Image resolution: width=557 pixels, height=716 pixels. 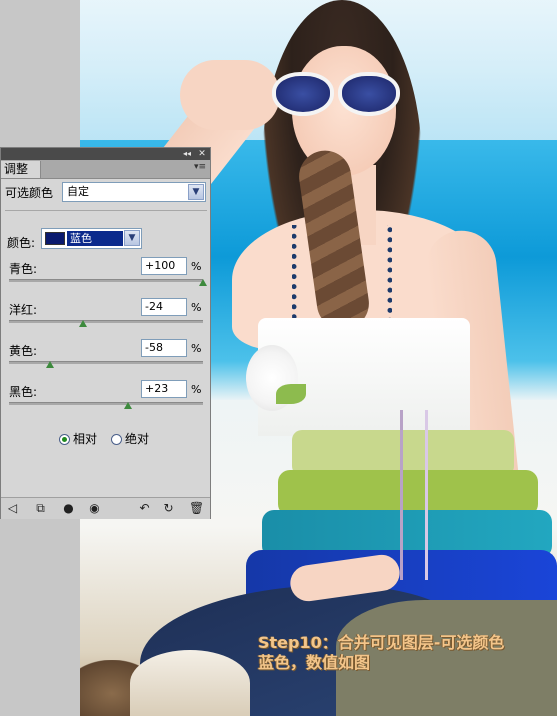 What do you see at coordinates (203, 282) in the screenshot?
I see `cyan-slider-thumb` at bounding box center [203, 282].